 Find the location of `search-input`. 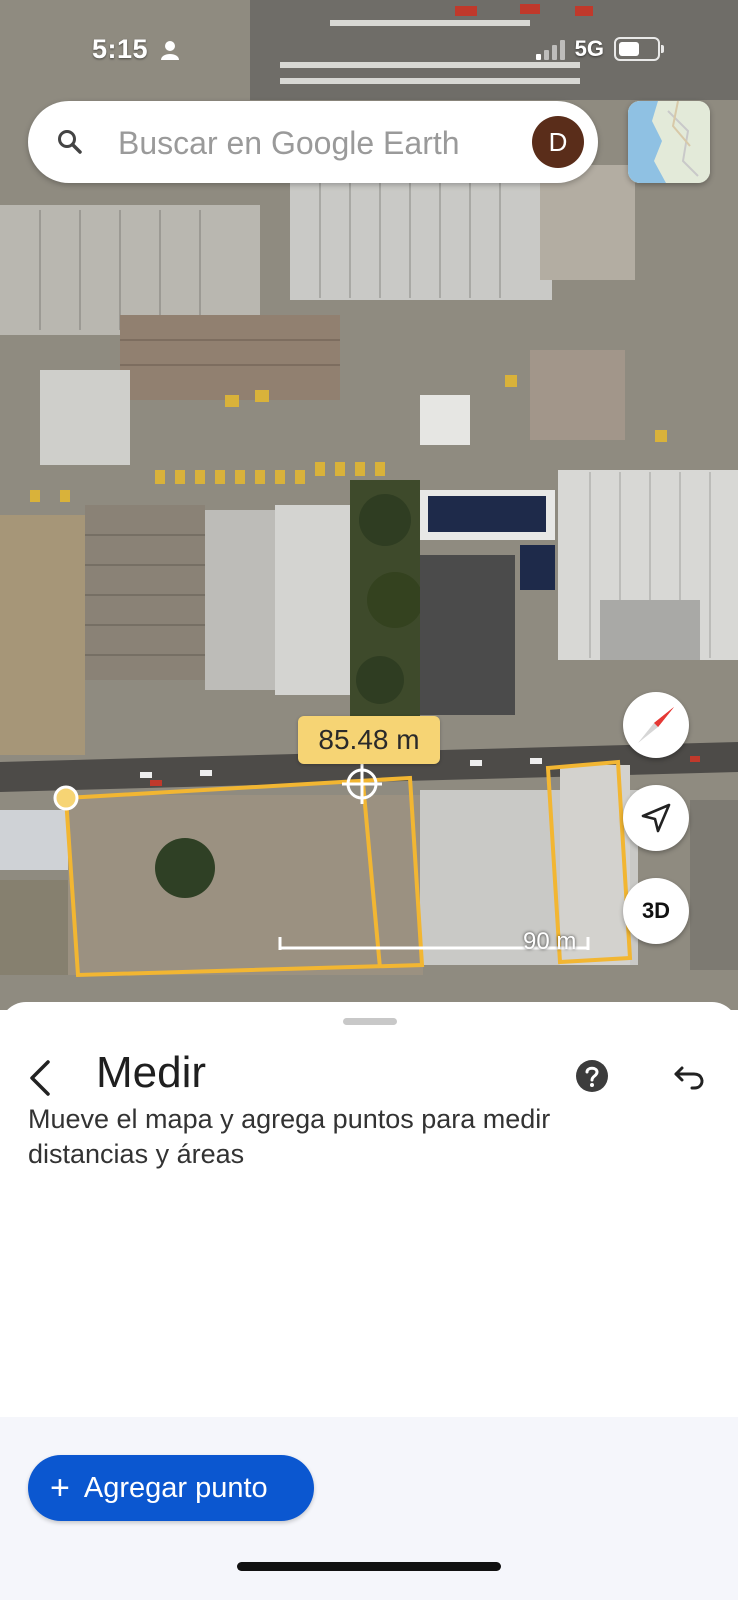

search-input is located at coordinates (328, 143).